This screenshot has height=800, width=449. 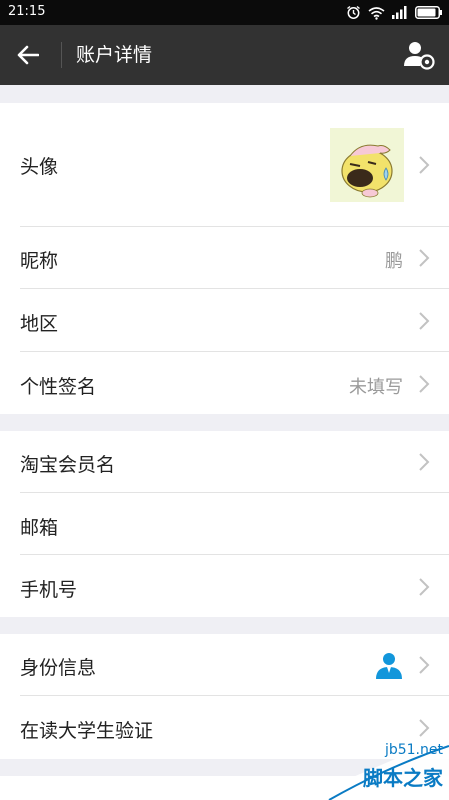 What do you see at coordinates (68, 465) in the screenshot?
I see `taobao-label: 淘宝会员名` at bounding box center [68, 465].